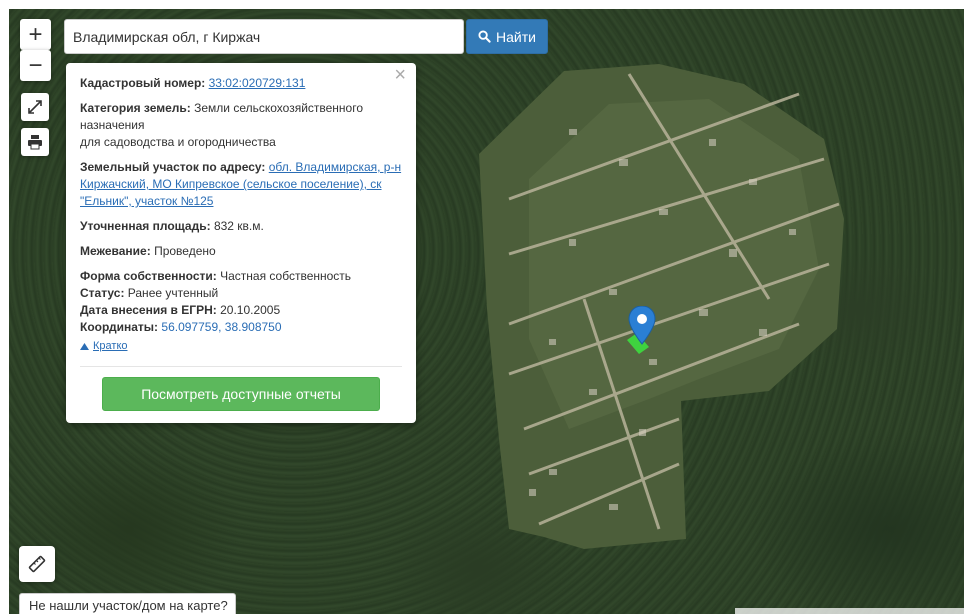  I want to click on survey-label: Межевание:, so click(115, 251).